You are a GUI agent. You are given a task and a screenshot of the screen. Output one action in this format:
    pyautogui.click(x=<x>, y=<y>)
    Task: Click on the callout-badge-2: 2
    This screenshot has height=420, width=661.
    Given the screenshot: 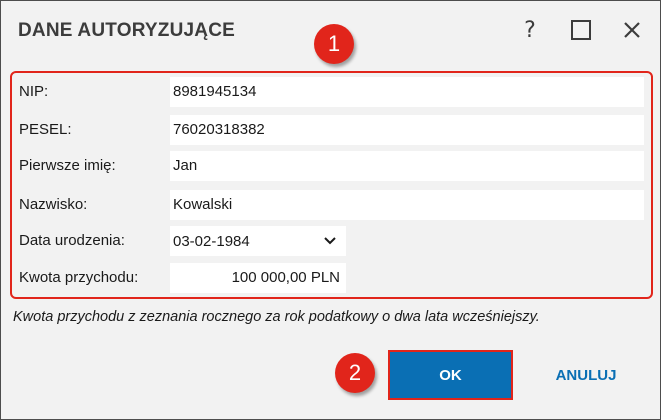 What is the action you would take?
    pyautogui.click(x=355, y=373)
    